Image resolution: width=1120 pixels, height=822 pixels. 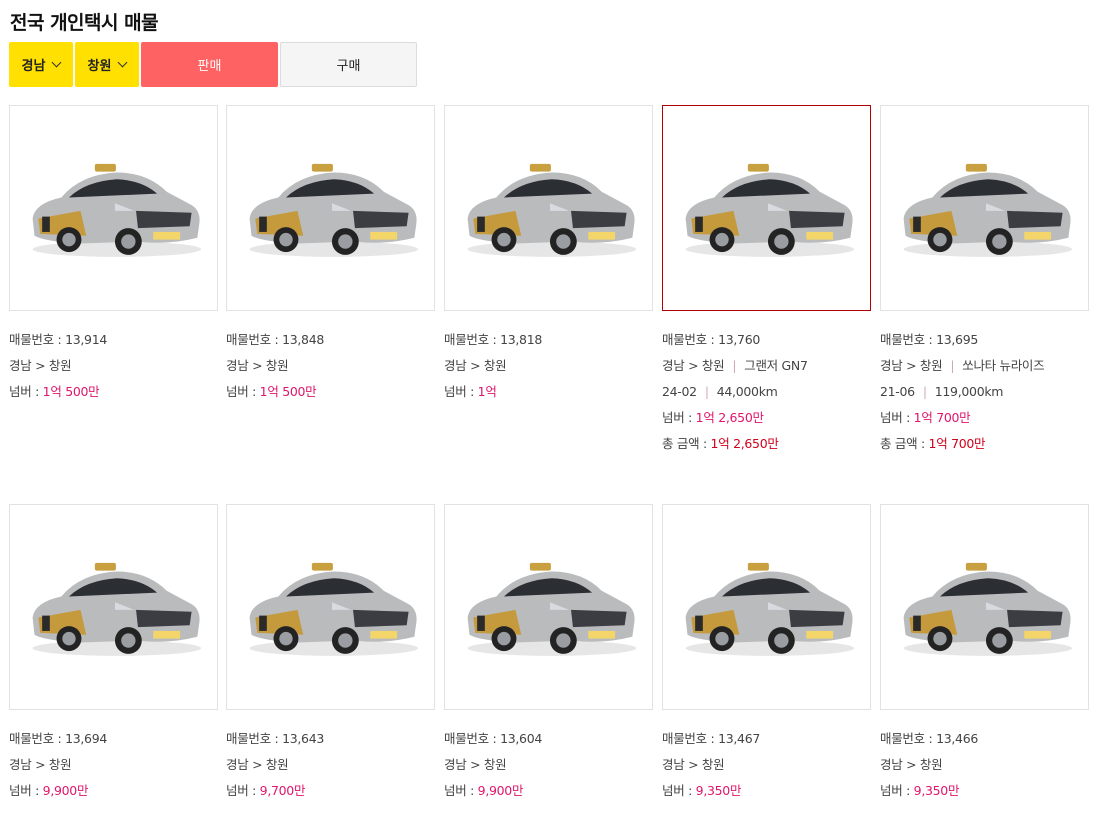 What do you see at coordinates (330, 791) in the screenshot?
I see `listing-price: 넘버 : 9,700만` at bounding box center [330, 791].